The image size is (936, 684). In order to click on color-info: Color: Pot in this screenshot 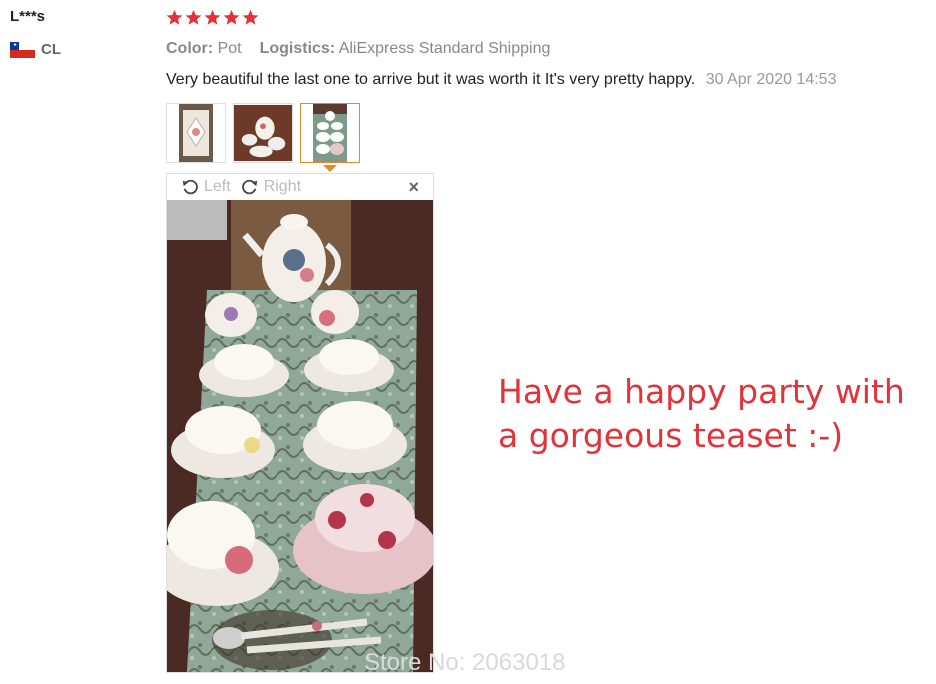, I will do `click(204, 49)`.